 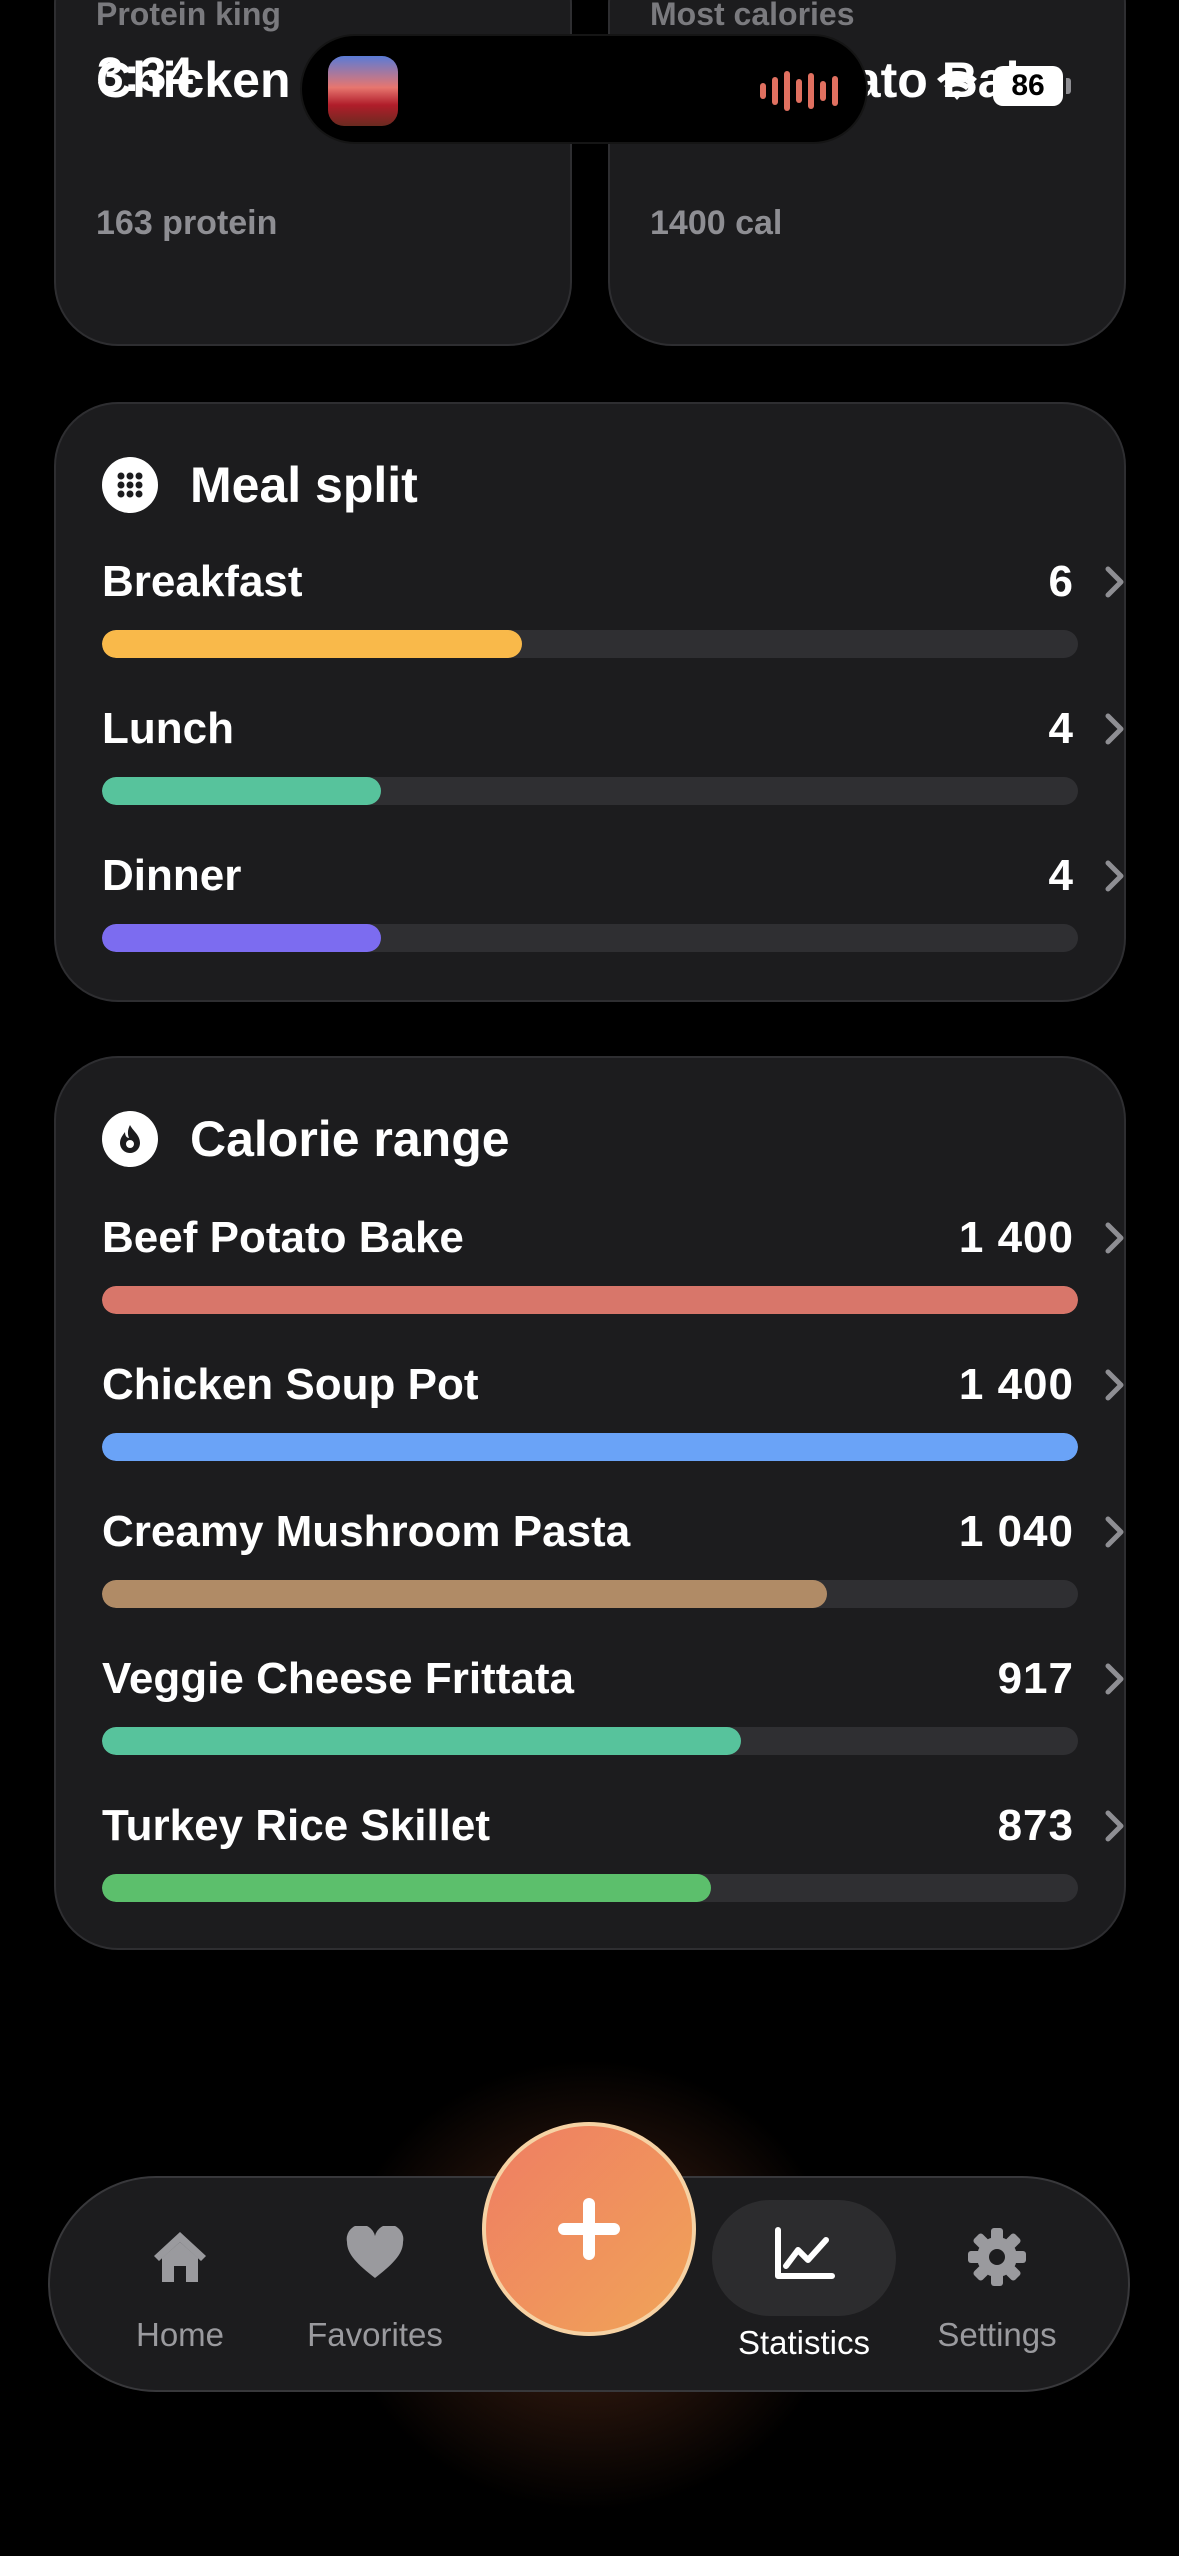 What do you see at coordinates (283, 1237) in the screenshot?
I see `row-label: Beef Potato Bake` at bounding box center [283, 1237].